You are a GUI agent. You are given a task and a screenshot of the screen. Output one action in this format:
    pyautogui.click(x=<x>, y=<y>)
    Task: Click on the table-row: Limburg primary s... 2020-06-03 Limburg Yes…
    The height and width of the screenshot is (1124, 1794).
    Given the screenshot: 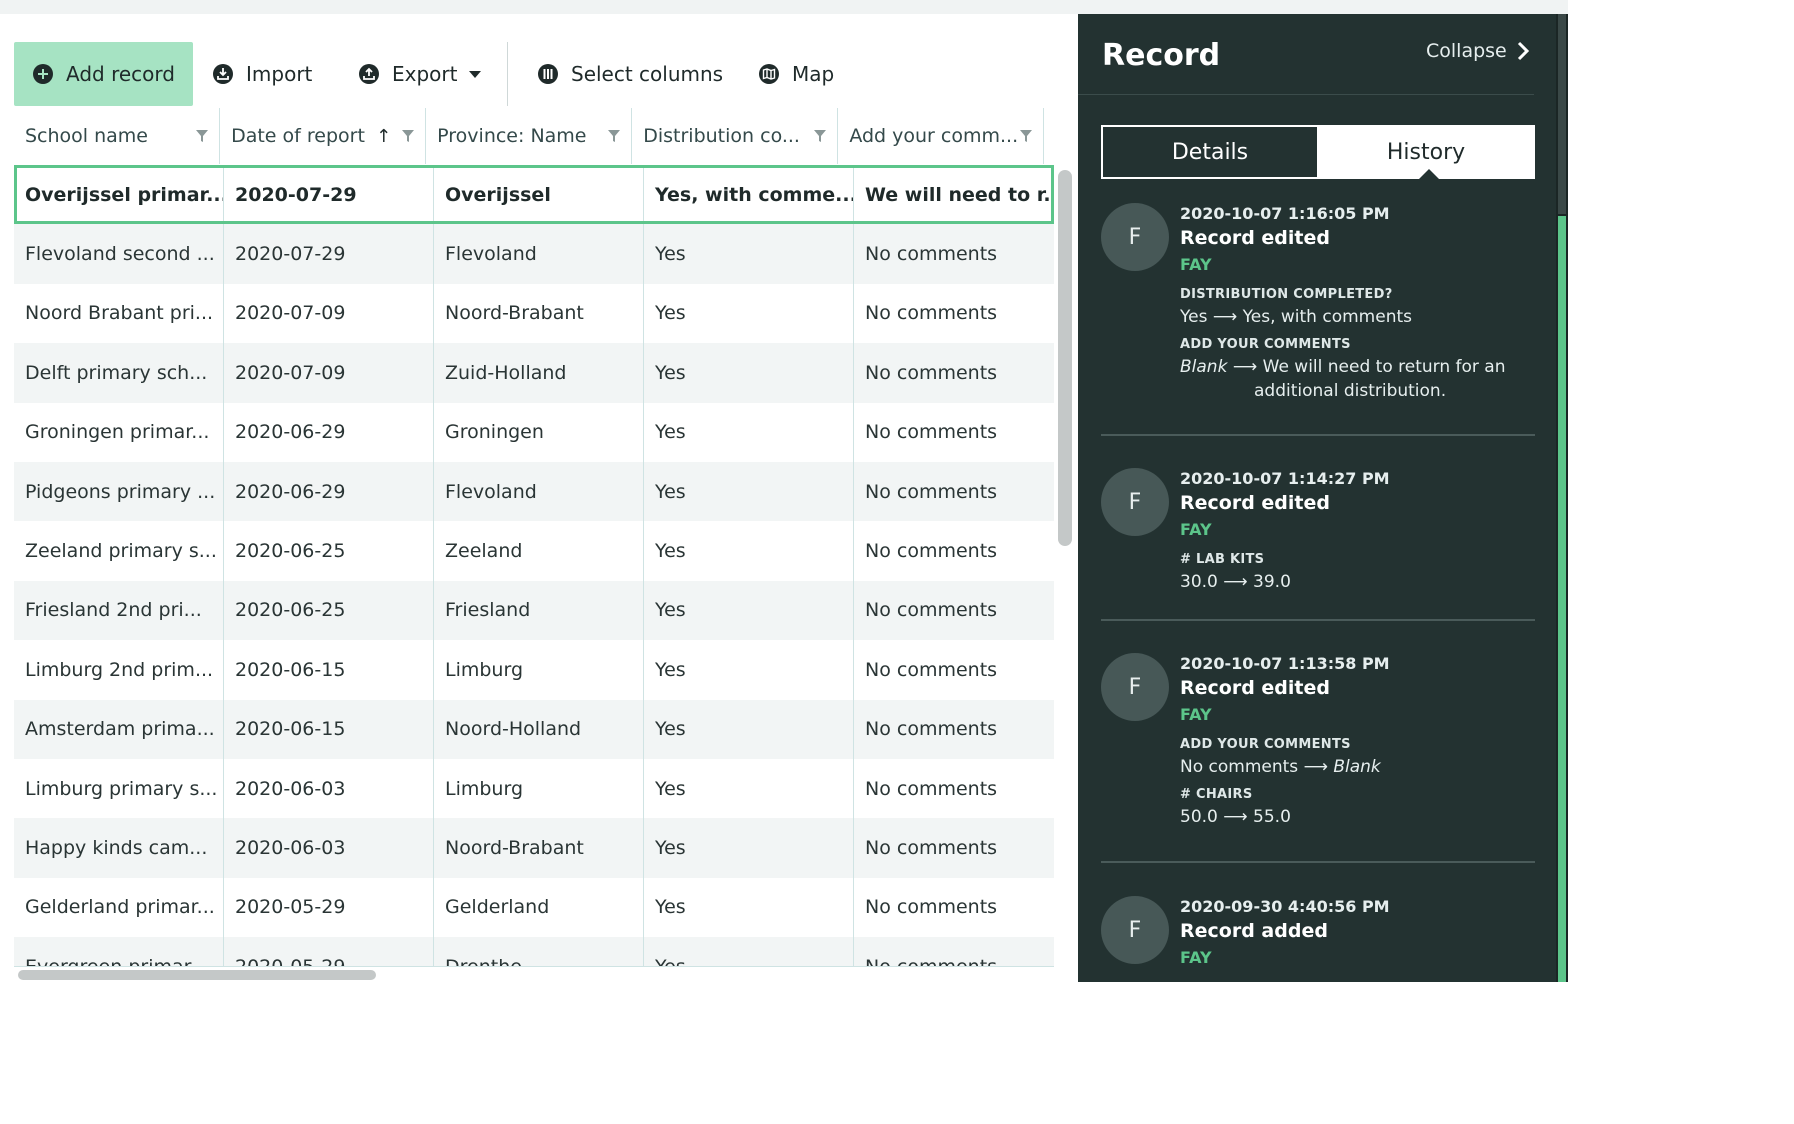 What is the action you would take?
    pyautogui.click(x=534, y=788)
    